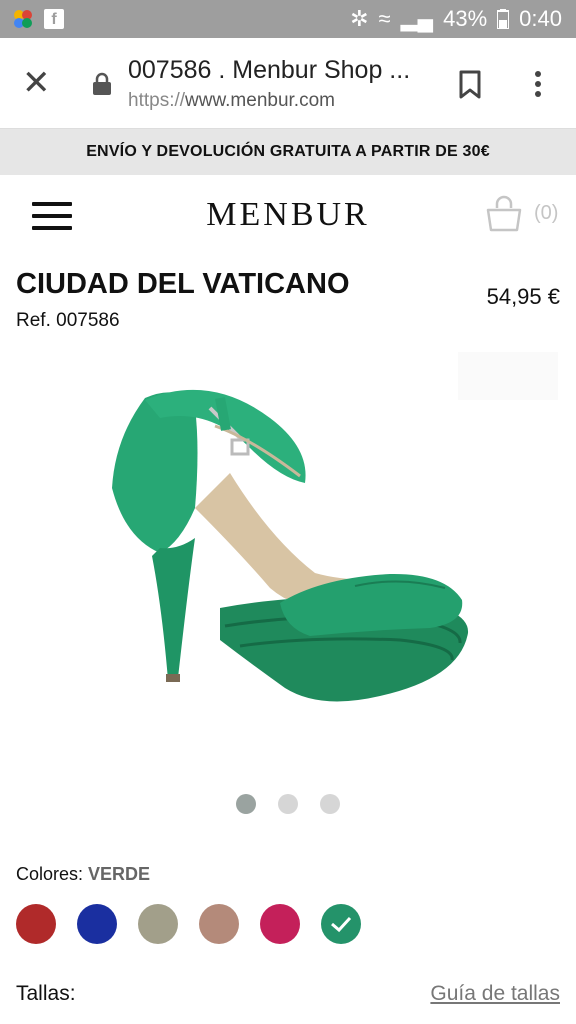 The width and height of the screenshot is (576, 1024). Describe the element at coordinates (158, 924) in the screenshot. I see `color-swatch-taupe` at that location.